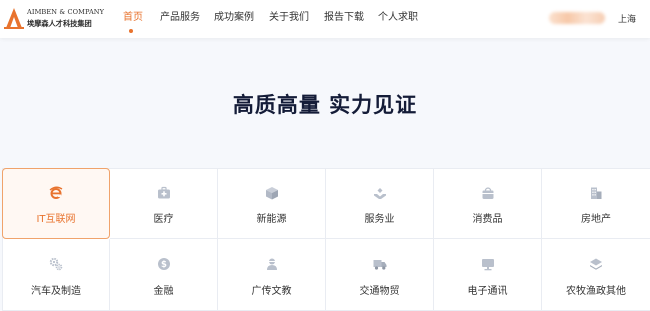  Describe the element at coordinates (271, 291) in the screenshot. I see `industry-label: 广传文教` at that location.